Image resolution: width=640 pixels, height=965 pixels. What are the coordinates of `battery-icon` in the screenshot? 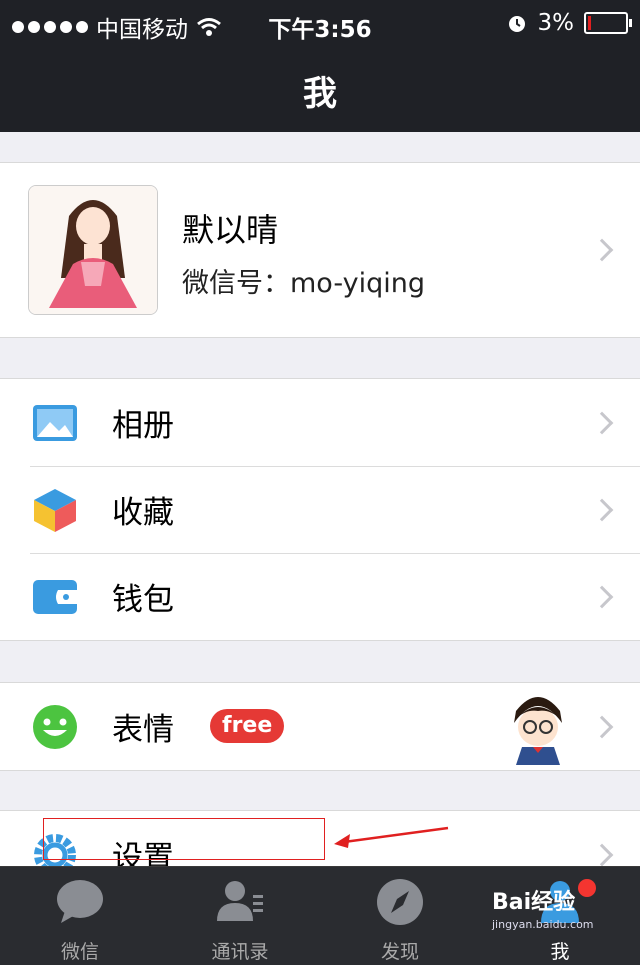 It's located at (608, 23).